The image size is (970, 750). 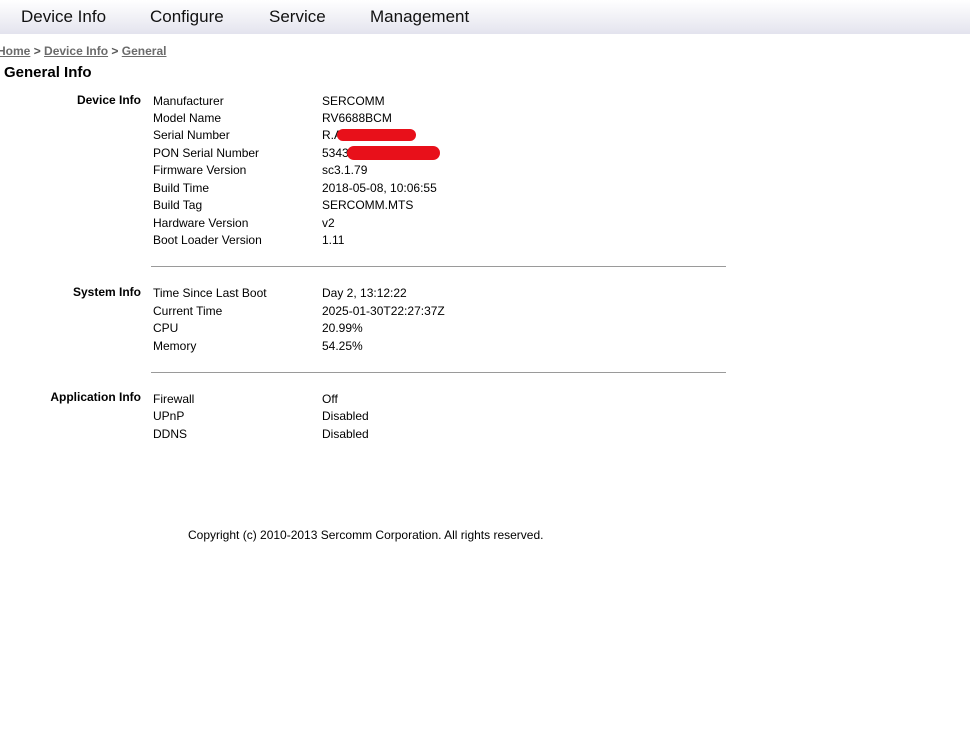 I want to click on info-key: Manufacturer, so click(x=188, y=101).